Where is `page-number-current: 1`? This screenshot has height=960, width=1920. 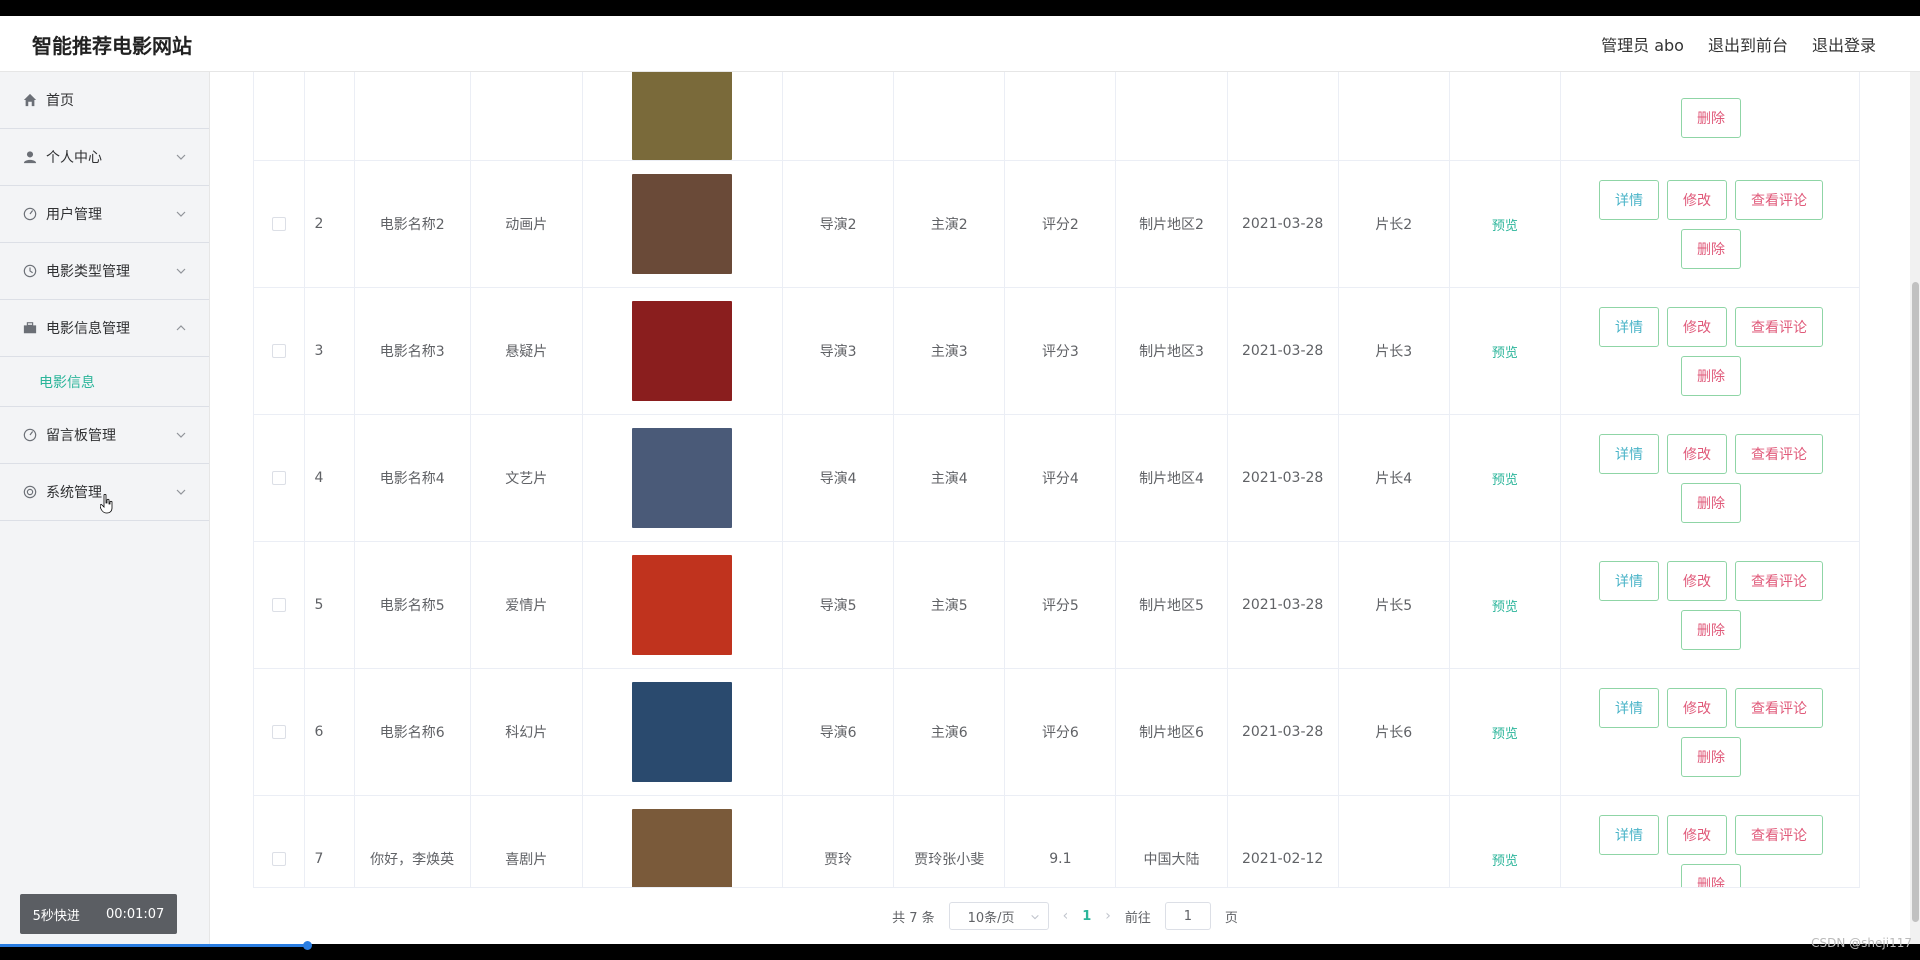 page-number-current: 1 is located at coordinates (1086, 916).